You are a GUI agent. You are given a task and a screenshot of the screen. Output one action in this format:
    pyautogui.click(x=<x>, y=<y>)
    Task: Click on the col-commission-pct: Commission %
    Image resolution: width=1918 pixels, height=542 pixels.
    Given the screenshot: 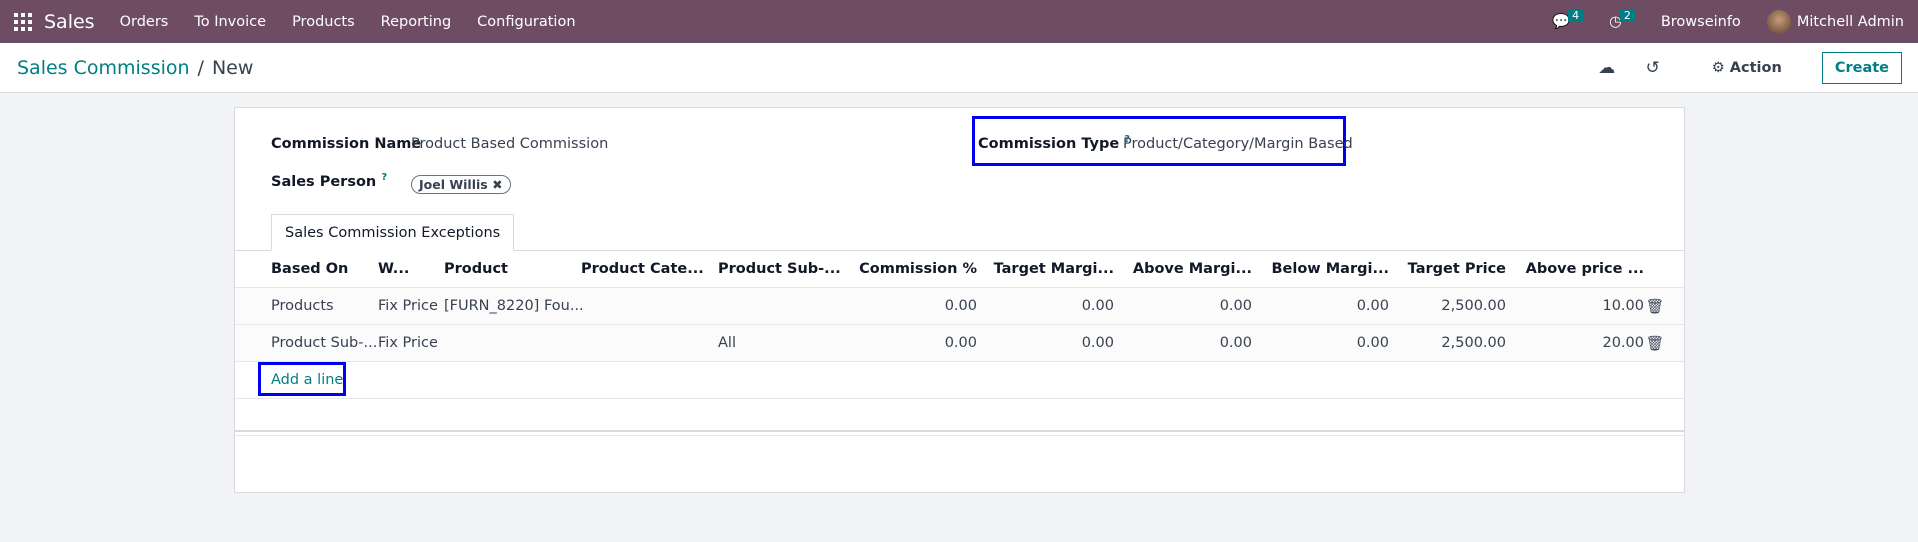 What is the action you would take?
    pyautogui.click(x=918, y=269)
    